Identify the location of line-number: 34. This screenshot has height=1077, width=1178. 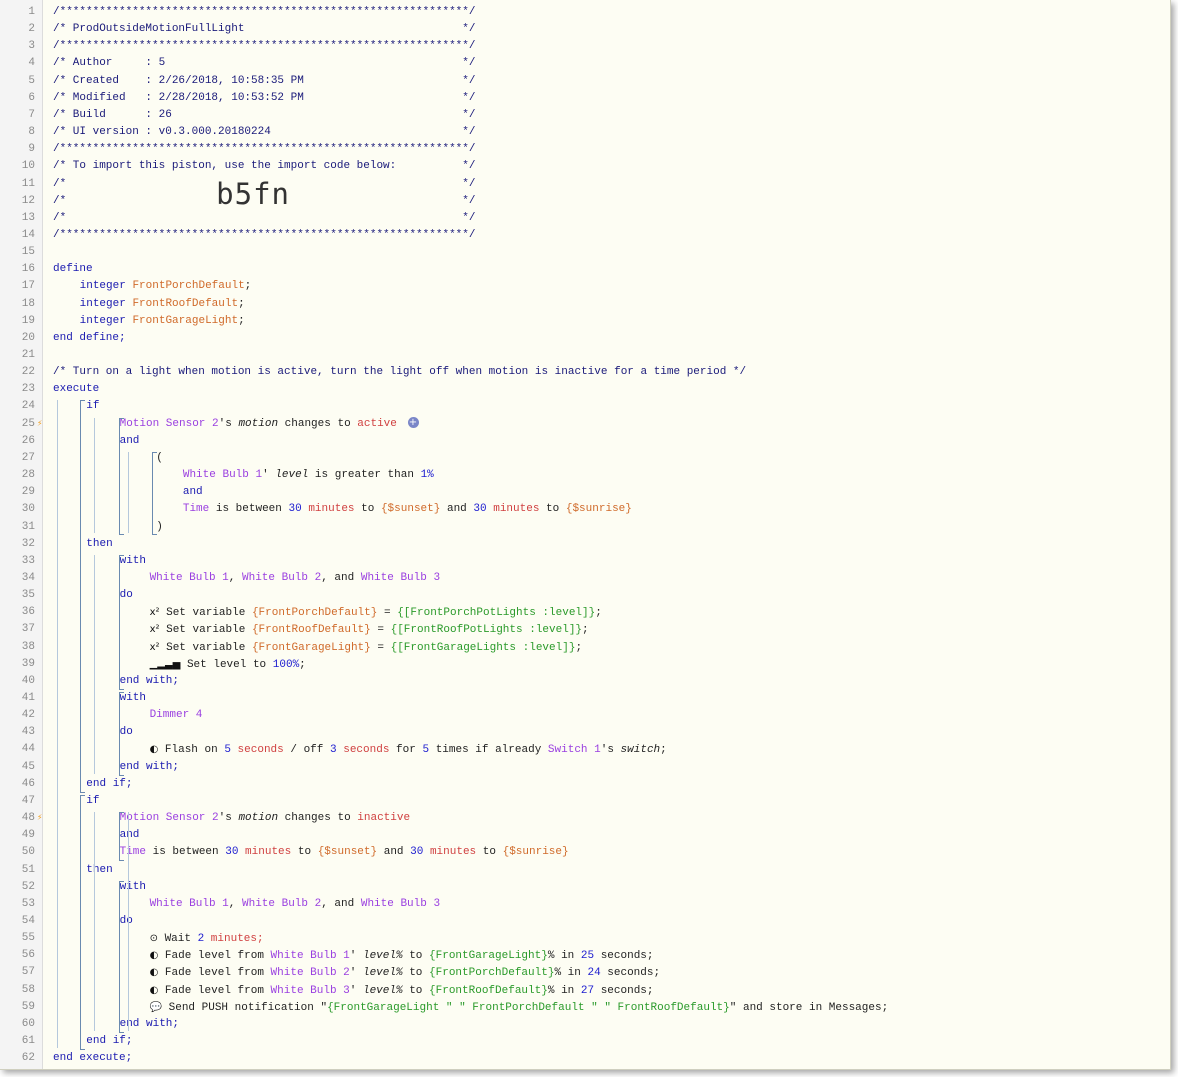
(28, 577).